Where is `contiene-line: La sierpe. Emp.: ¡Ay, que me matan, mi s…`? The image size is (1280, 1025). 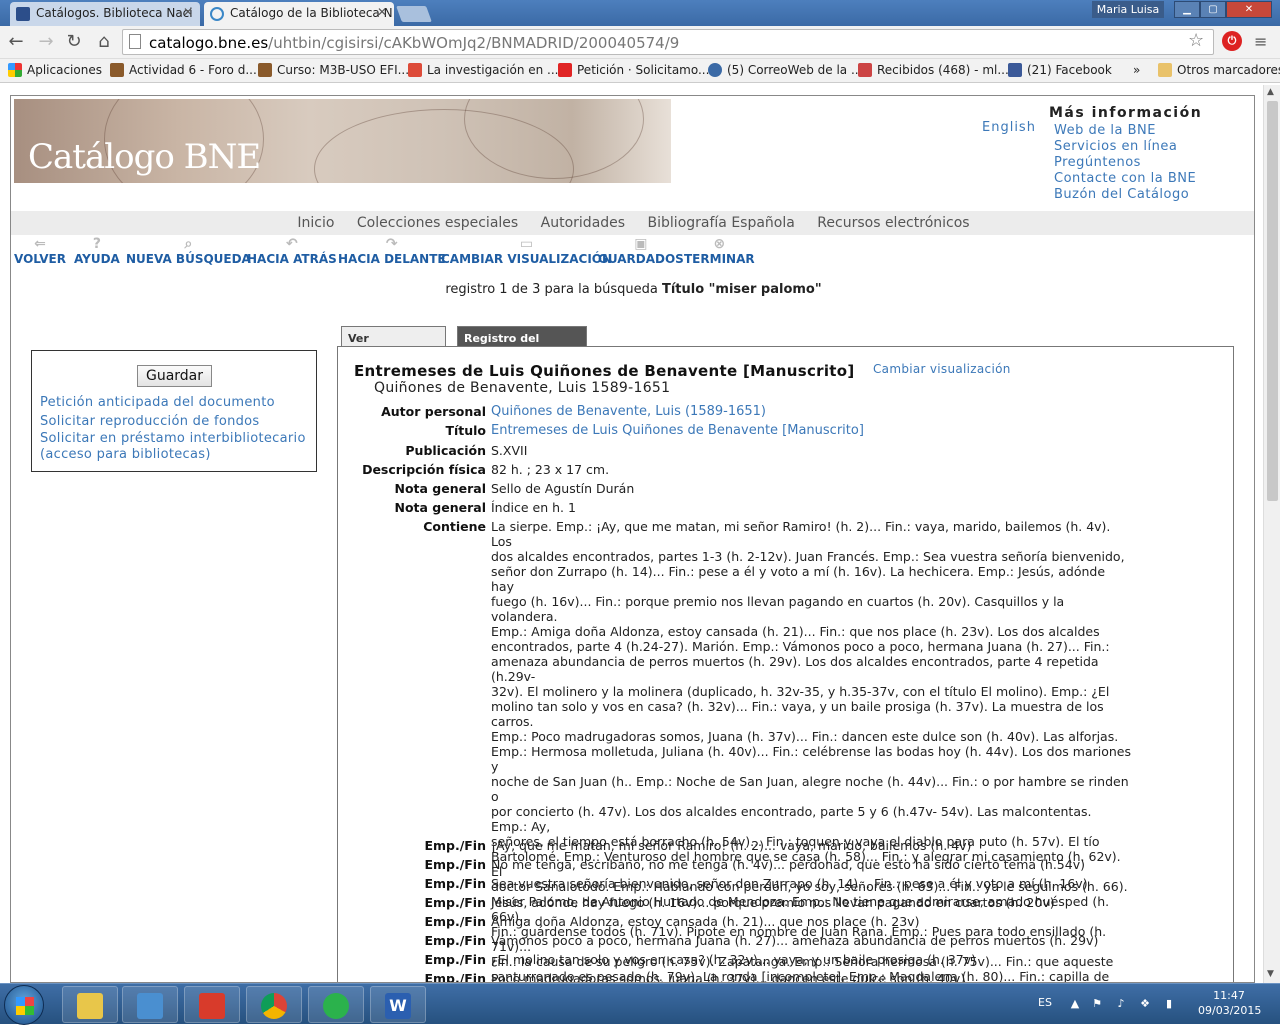
contiene-line: La sierpe. Emp.: ¡Ay, que me matan, mi s… is located at coordinates (801, 534).